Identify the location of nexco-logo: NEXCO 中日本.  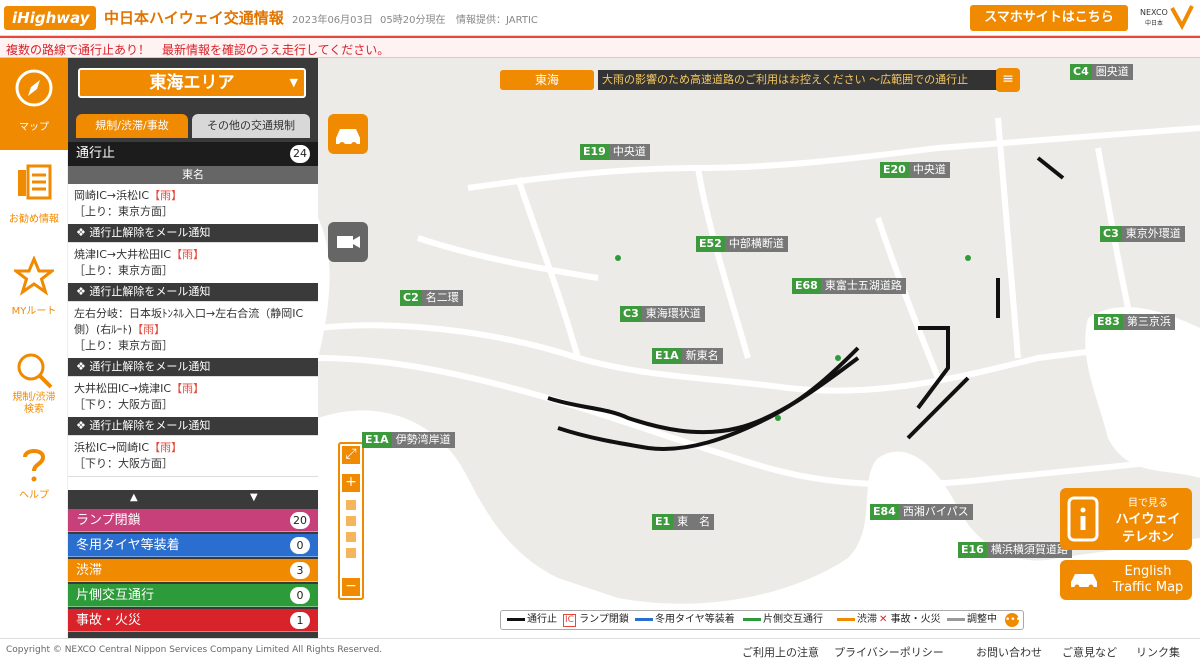
(1165, 18).